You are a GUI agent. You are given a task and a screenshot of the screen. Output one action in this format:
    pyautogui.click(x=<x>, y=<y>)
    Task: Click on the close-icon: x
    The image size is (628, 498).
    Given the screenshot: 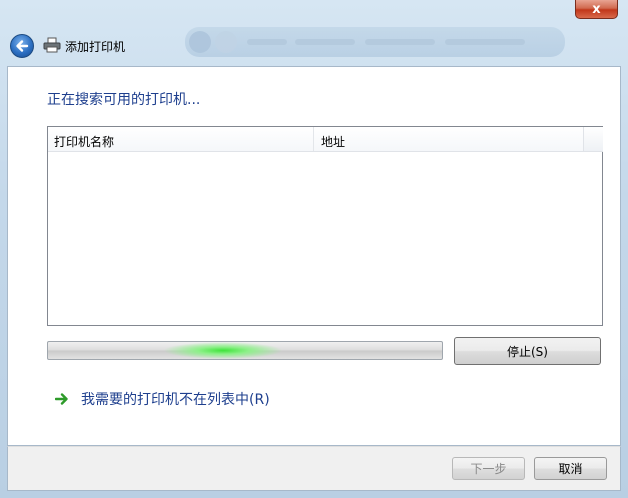 What is the action you would take?
    pyautogui.click(x=596, y=9)
    